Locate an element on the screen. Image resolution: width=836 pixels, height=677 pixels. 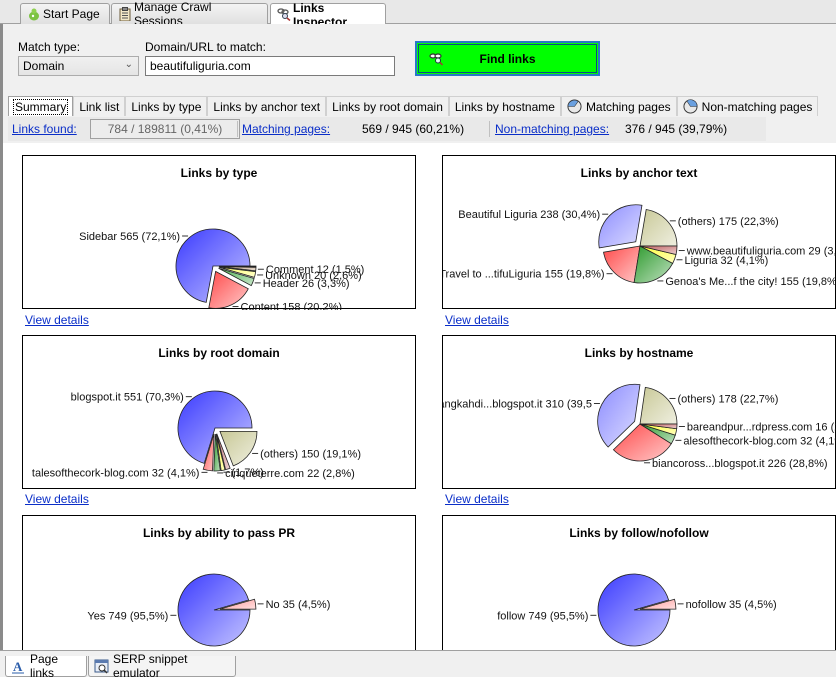
non-matching-pages-value: 376 / 945 (39,79%) is located at coordinates (676, 129).